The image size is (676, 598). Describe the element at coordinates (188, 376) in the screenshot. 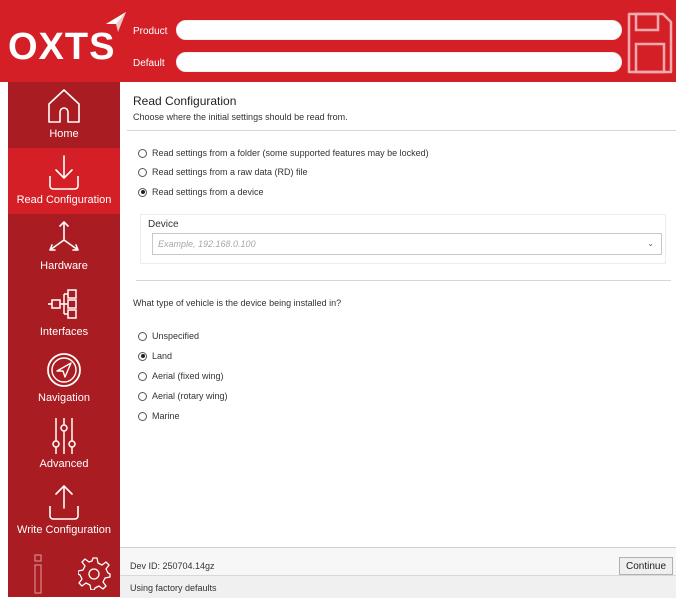

I see `radio-label: Aerial (fixed wing)` at that location.